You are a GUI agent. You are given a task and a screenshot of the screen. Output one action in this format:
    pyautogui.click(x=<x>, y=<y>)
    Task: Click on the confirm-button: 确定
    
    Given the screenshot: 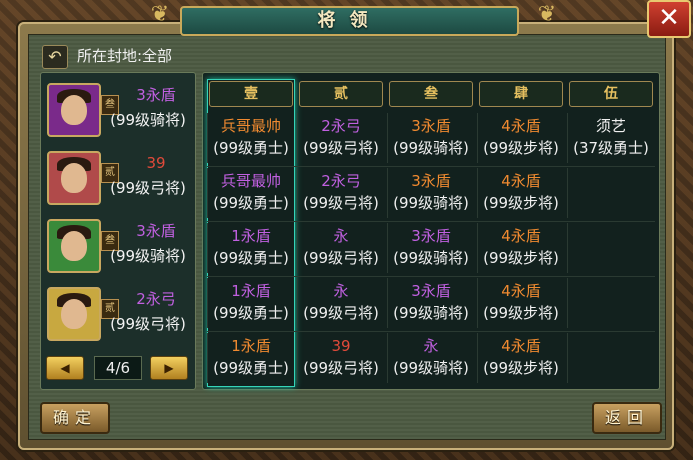 What is the action you would take?
    pyautogui.click(x=75, y=418)
    